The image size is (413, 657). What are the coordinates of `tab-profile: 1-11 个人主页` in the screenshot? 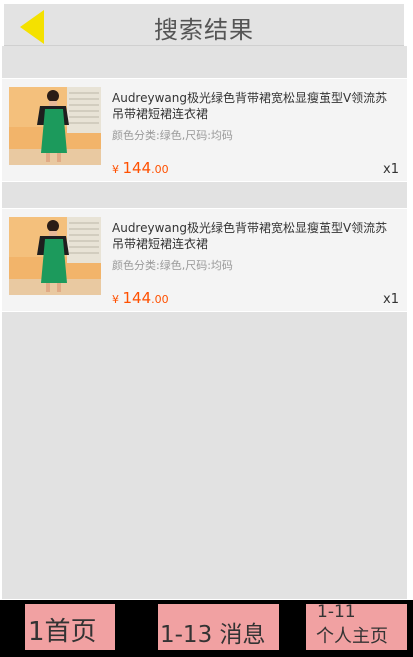 It's located at (356, 626).